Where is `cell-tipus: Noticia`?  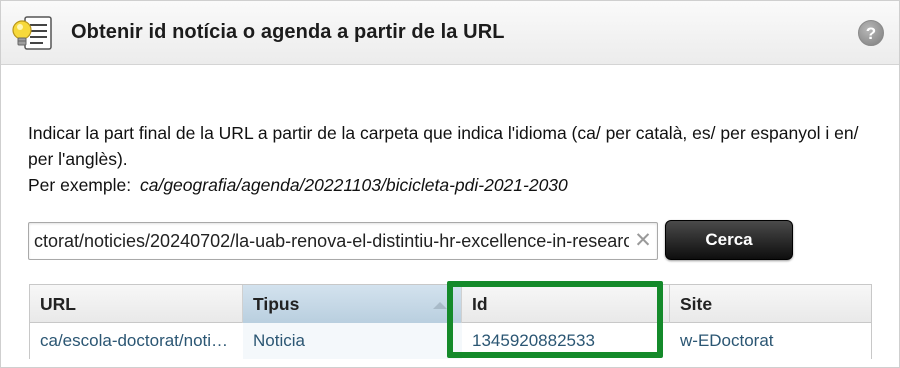 cell-tipus: Noticia is located at coordinates (352, 341).